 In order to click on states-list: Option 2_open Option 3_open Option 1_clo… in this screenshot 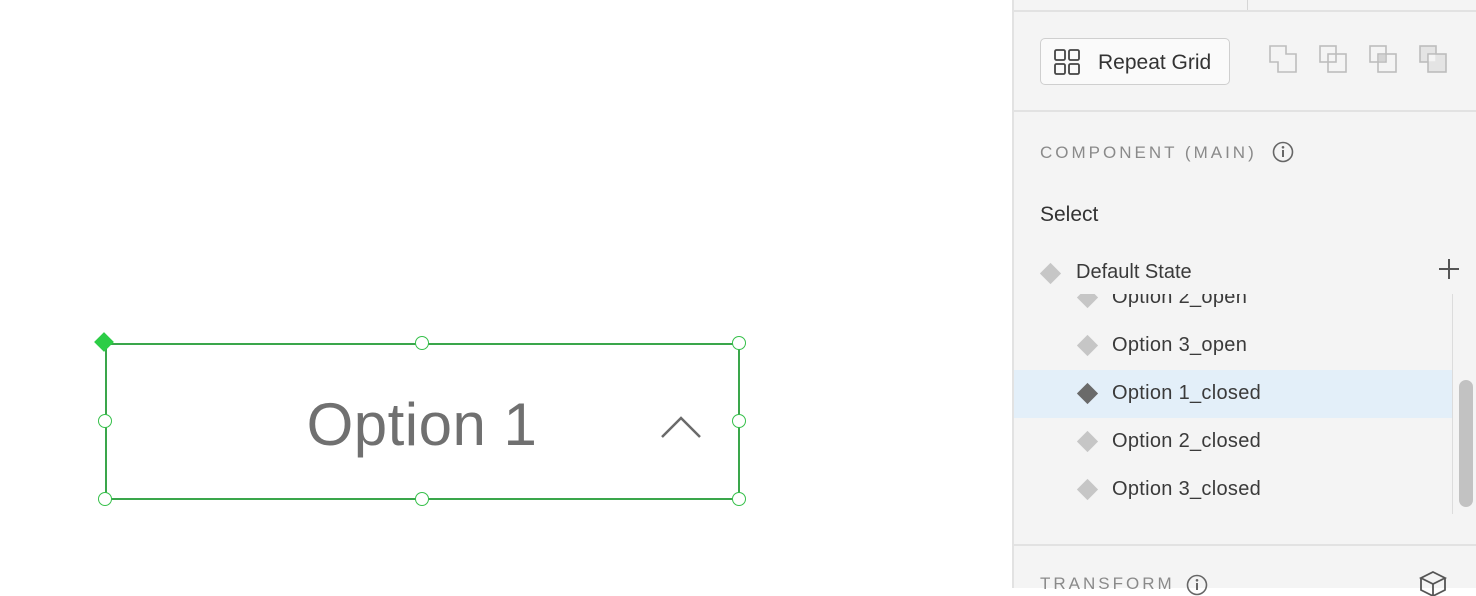, I will do `click(1239, 404)`.